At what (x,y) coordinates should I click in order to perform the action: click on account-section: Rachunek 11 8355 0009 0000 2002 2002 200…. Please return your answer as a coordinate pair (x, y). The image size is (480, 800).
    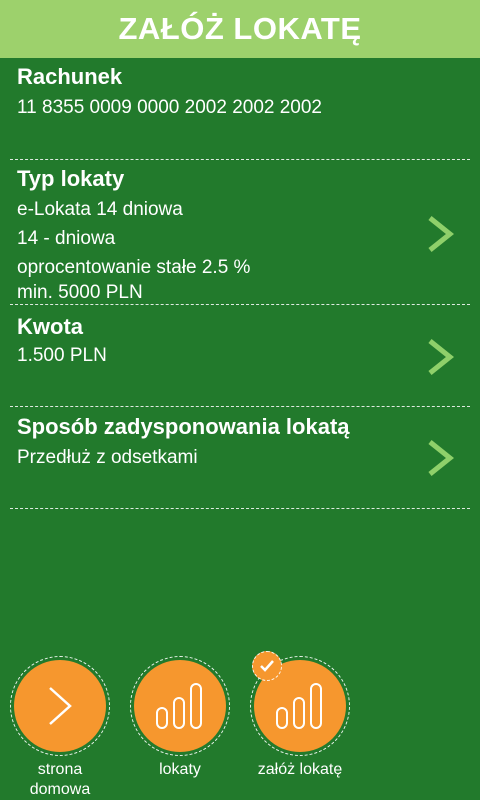
    Looking at the image, I should click on (240, 109).